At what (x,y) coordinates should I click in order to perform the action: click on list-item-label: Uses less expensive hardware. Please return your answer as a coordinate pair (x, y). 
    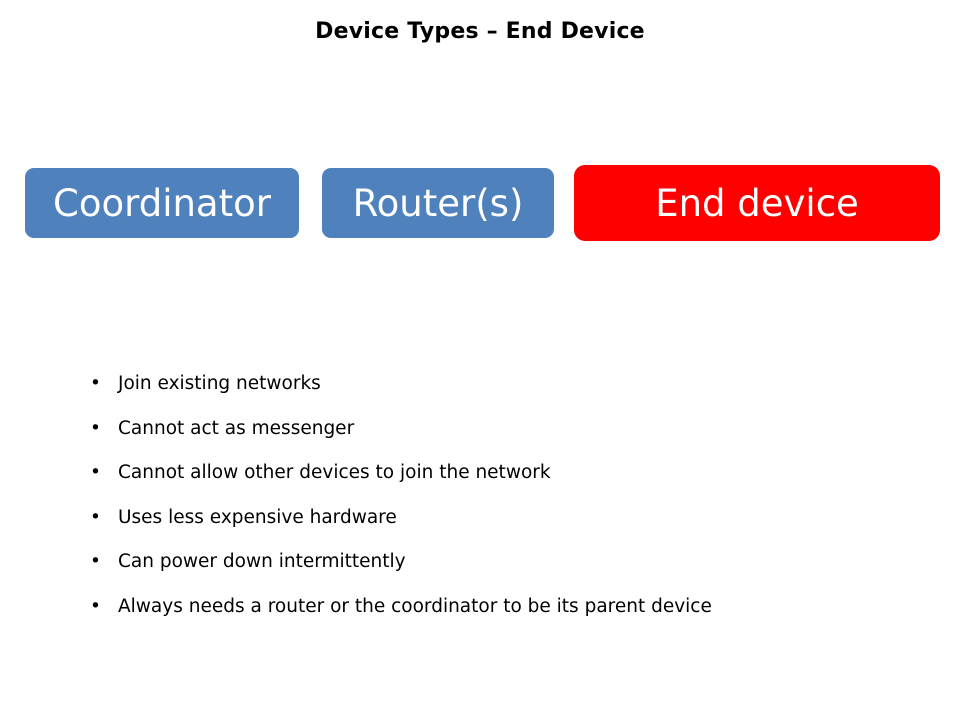
    Looking at the image, I should click on (257, 517).